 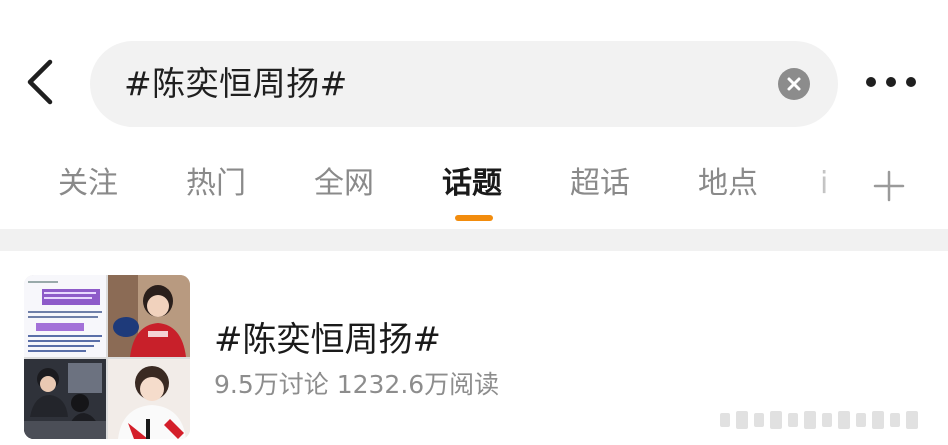 I want to click on topic-stats: 9.5万讨论 1232.6万阅读, so click(x=357, y=384).